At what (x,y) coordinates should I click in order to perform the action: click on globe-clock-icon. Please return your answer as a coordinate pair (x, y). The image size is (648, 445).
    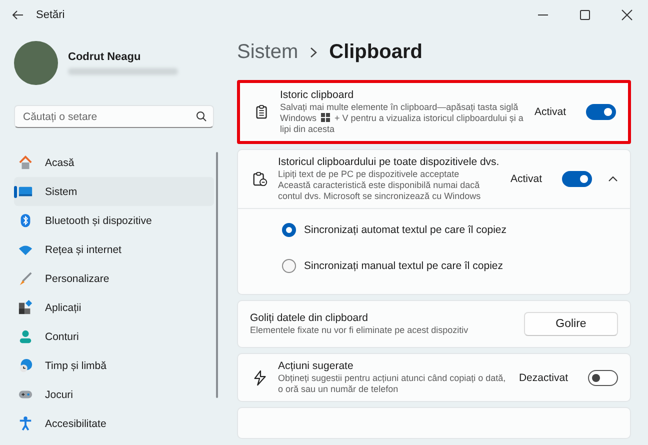
    Looking at the image, I should click on (25, 365).